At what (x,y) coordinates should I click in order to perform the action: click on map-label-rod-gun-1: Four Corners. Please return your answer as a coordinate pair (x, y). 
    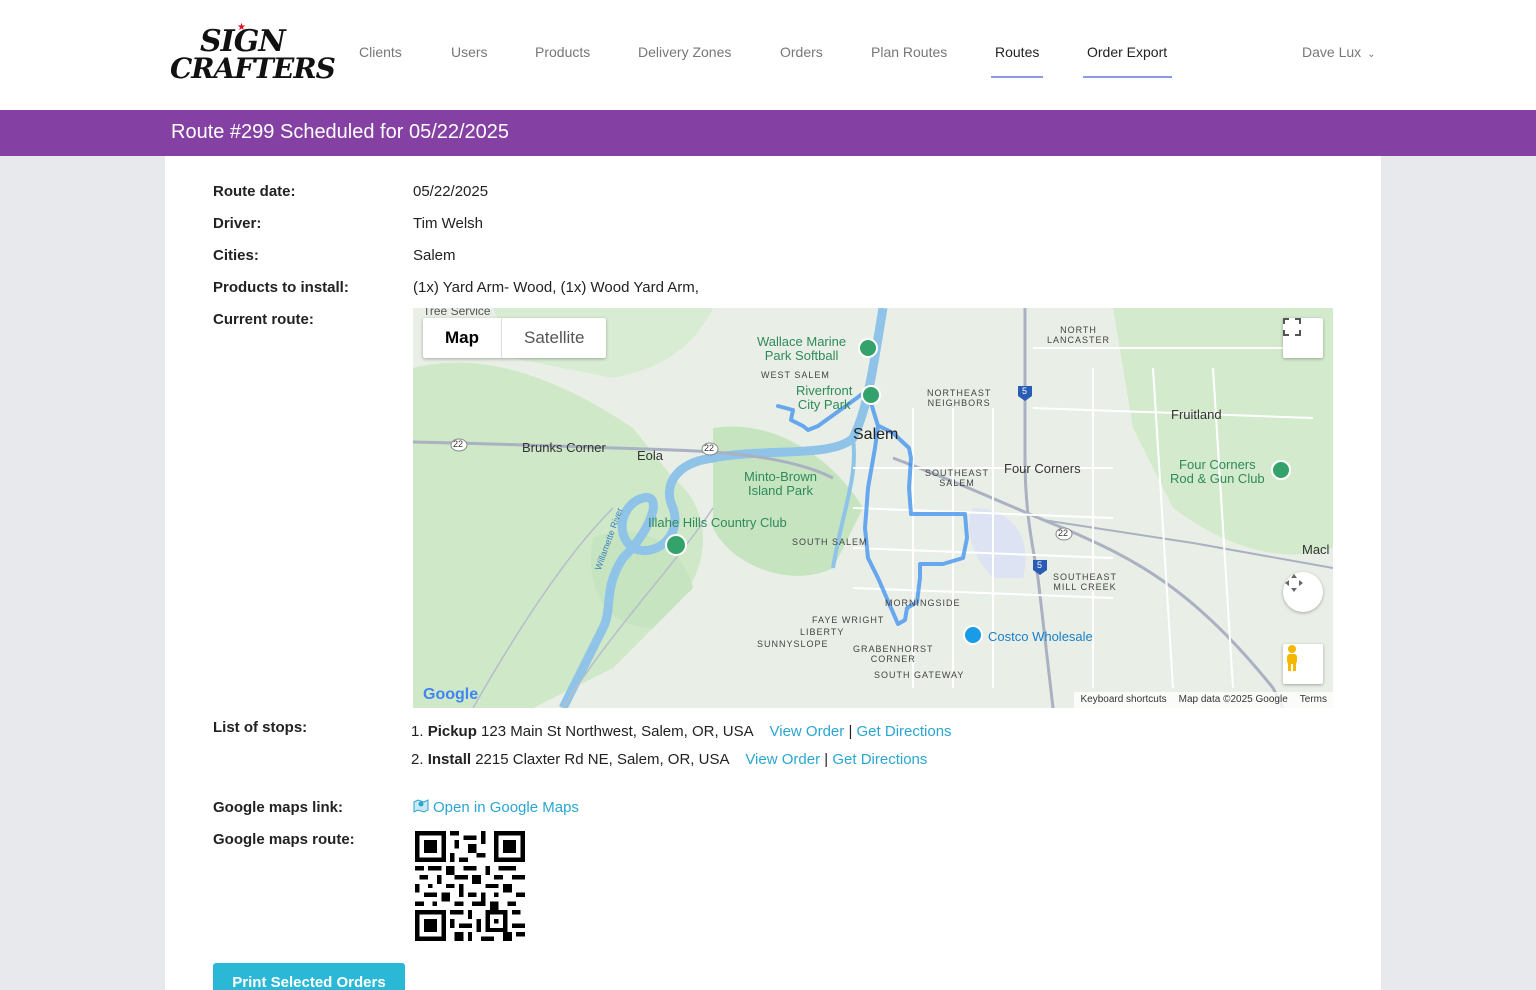
    Looking at the image, I should click on (1217, 464).